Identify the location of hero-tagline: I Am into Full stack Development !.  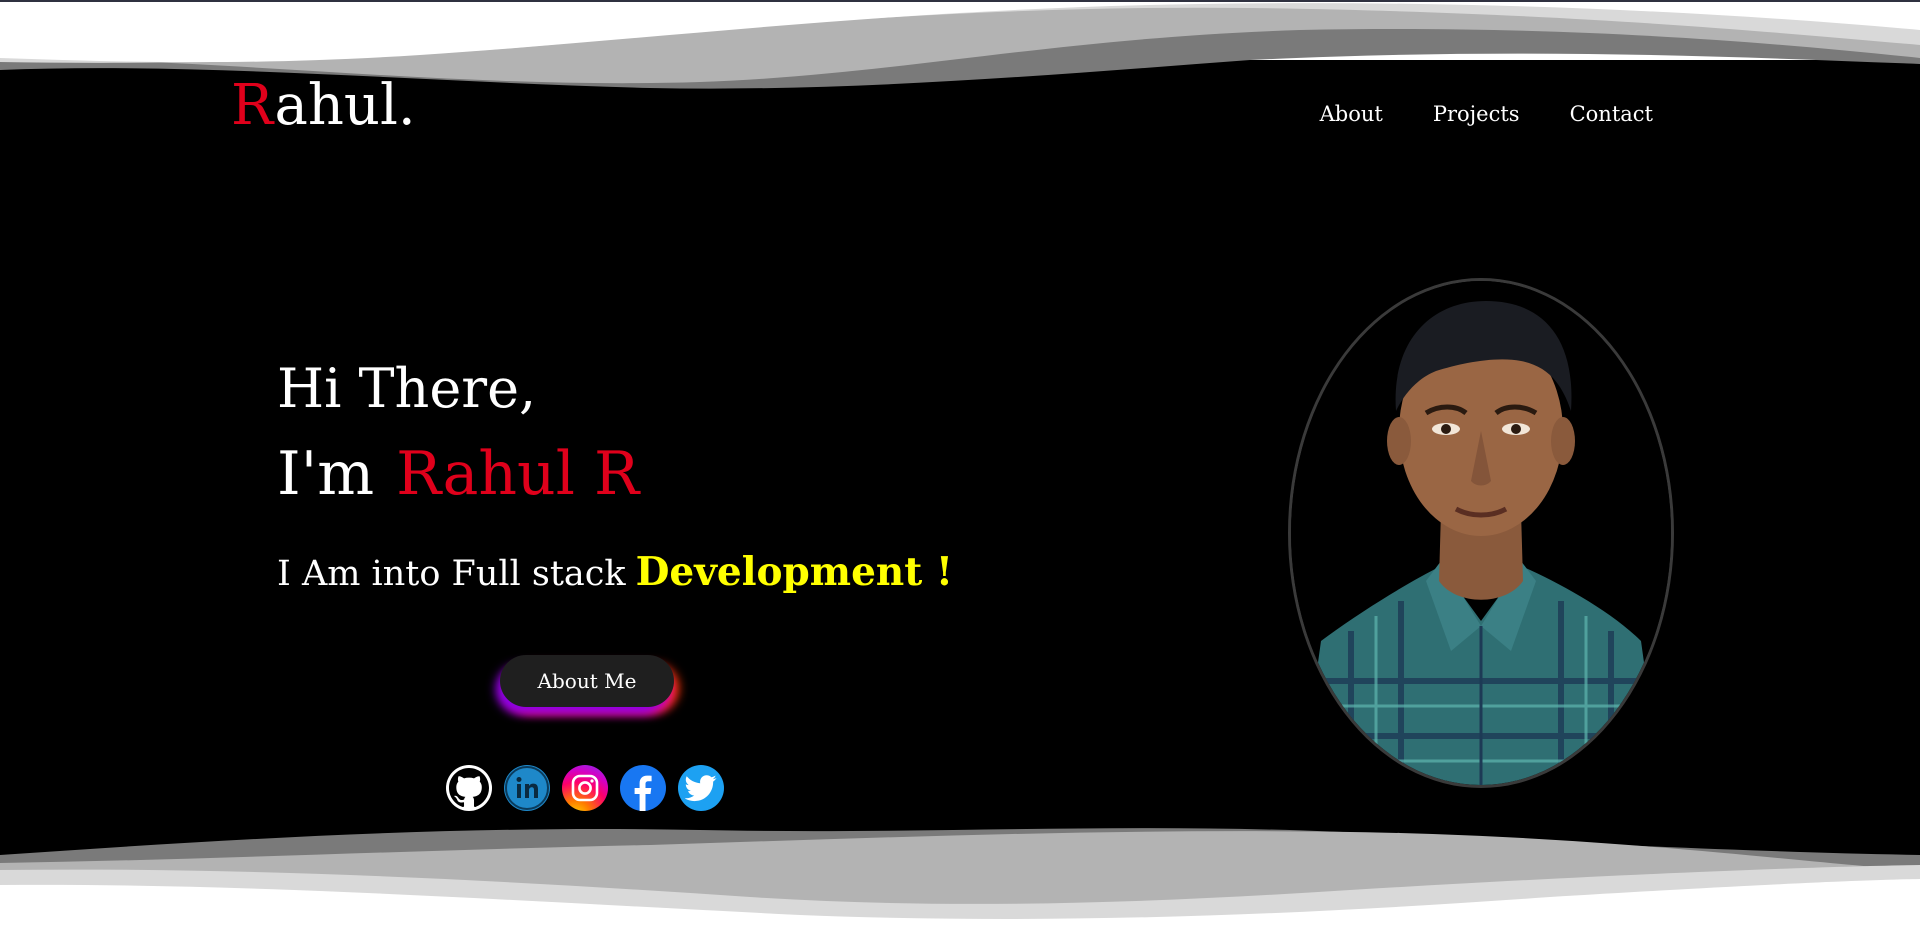
(615, 572).